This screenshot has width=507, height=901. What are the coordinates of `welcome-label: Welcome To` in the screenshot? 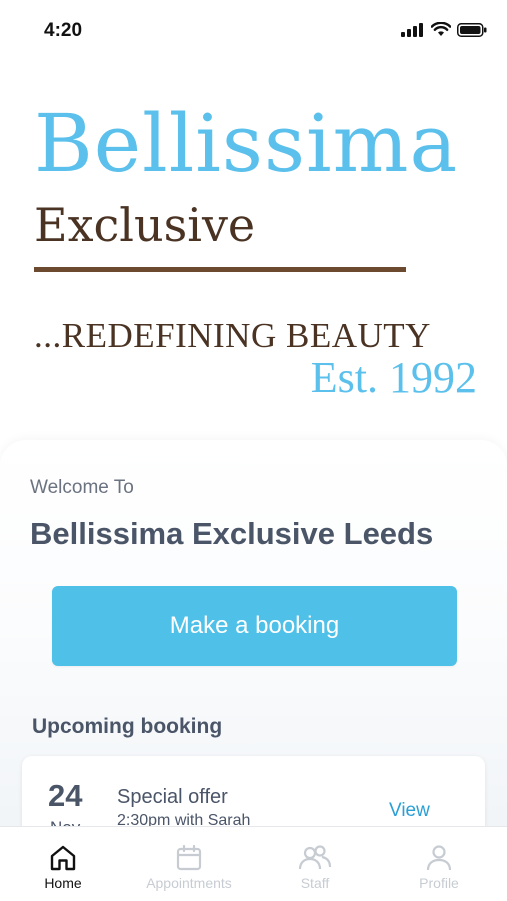 It's located at (82, 487).